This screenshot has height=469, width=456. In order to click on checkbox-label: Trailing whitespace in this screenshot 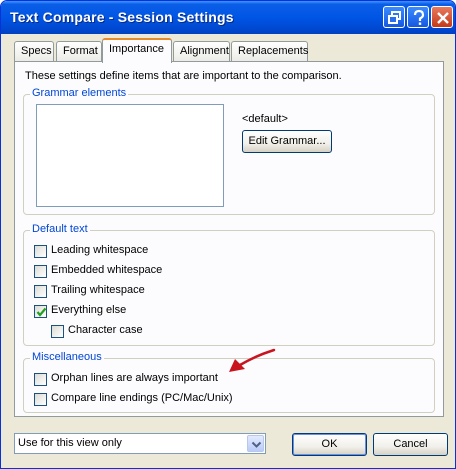, I will do `click(98, 290)`.